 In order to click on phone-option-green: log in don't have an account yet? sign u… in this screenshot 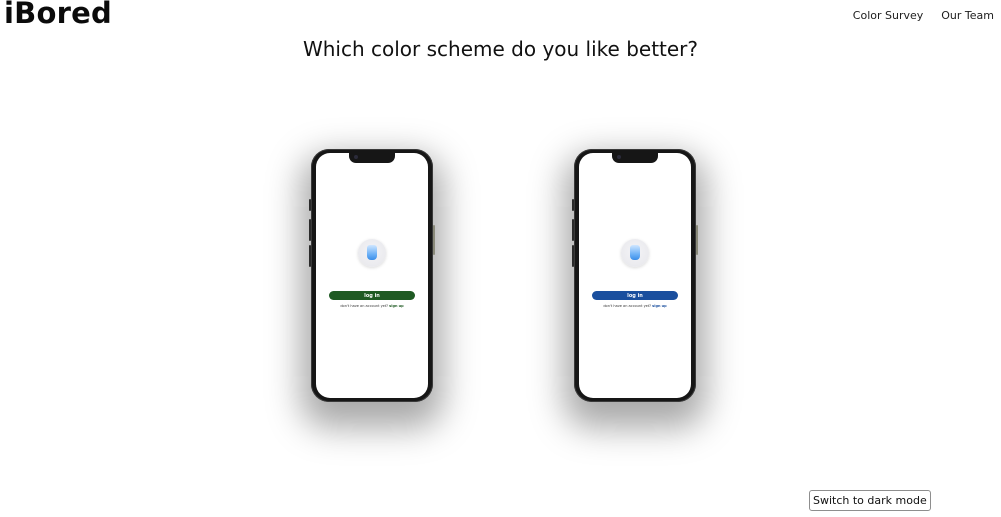, I will do `click(372, 275)`.